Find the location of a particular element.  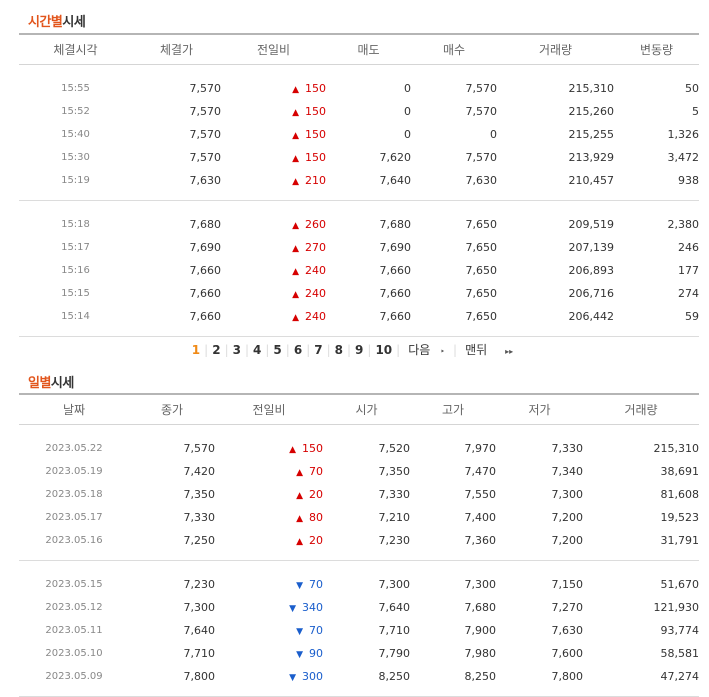

price-cell: 7,570 is located at coordinates (205, 157).